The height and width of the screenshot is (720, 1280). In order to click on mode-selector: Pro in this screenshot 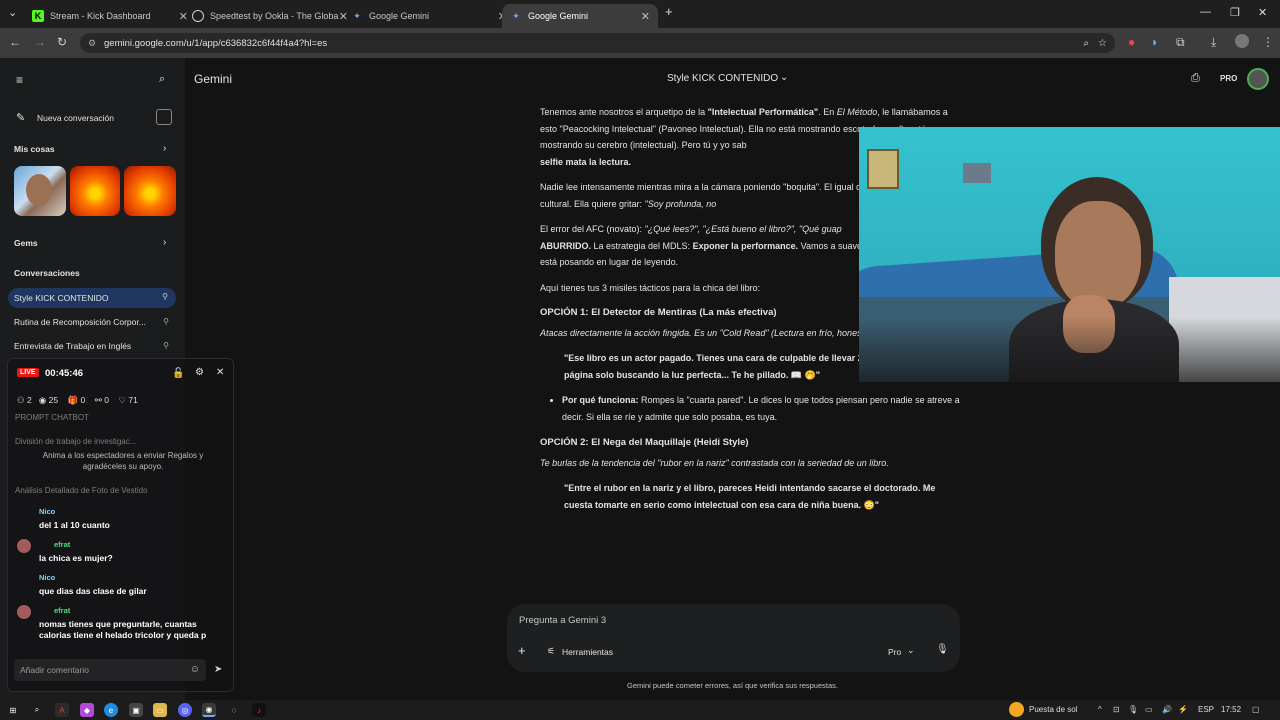, I will do `click(894, 652)`.